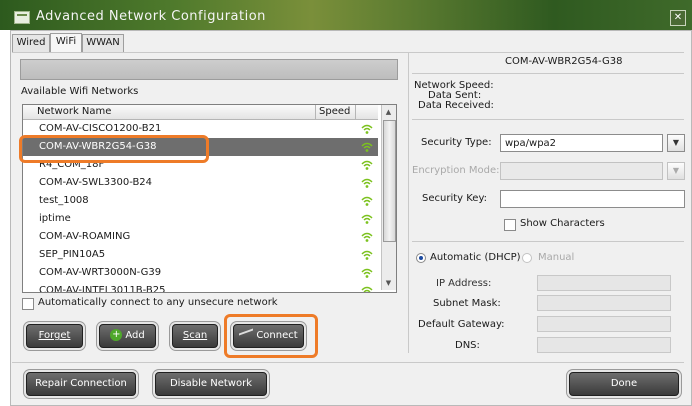 The height and width of the screenshot is (406, 692). I want to click on ip-address-label: IP Address:, so click(464, 283).